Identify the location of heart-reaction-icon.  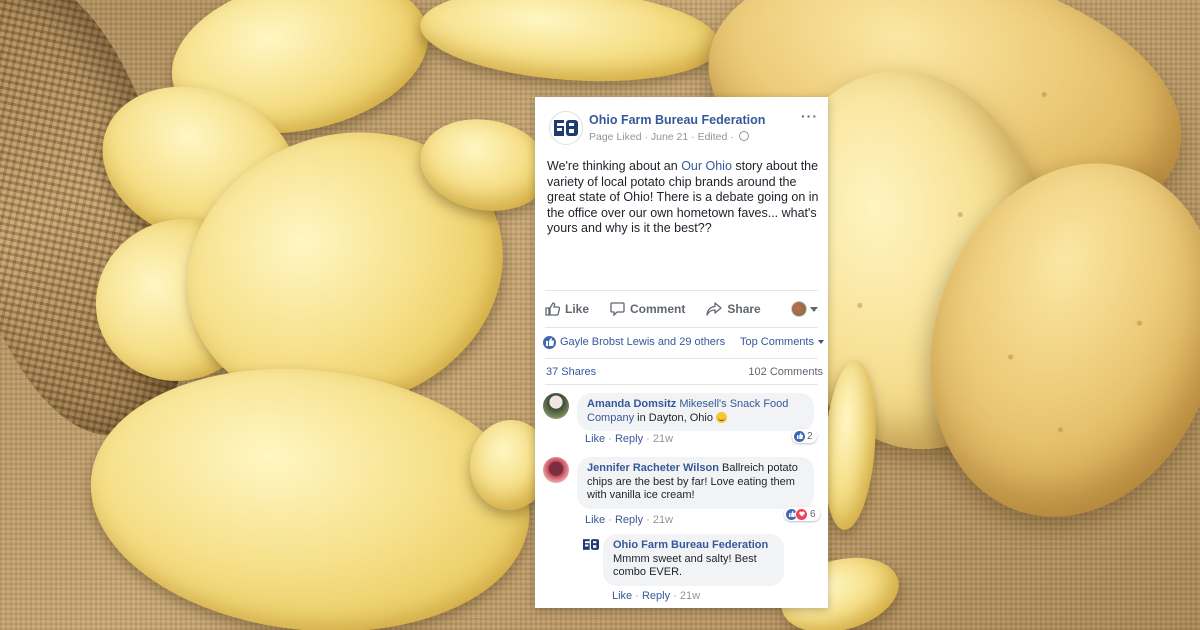
(801, 514).